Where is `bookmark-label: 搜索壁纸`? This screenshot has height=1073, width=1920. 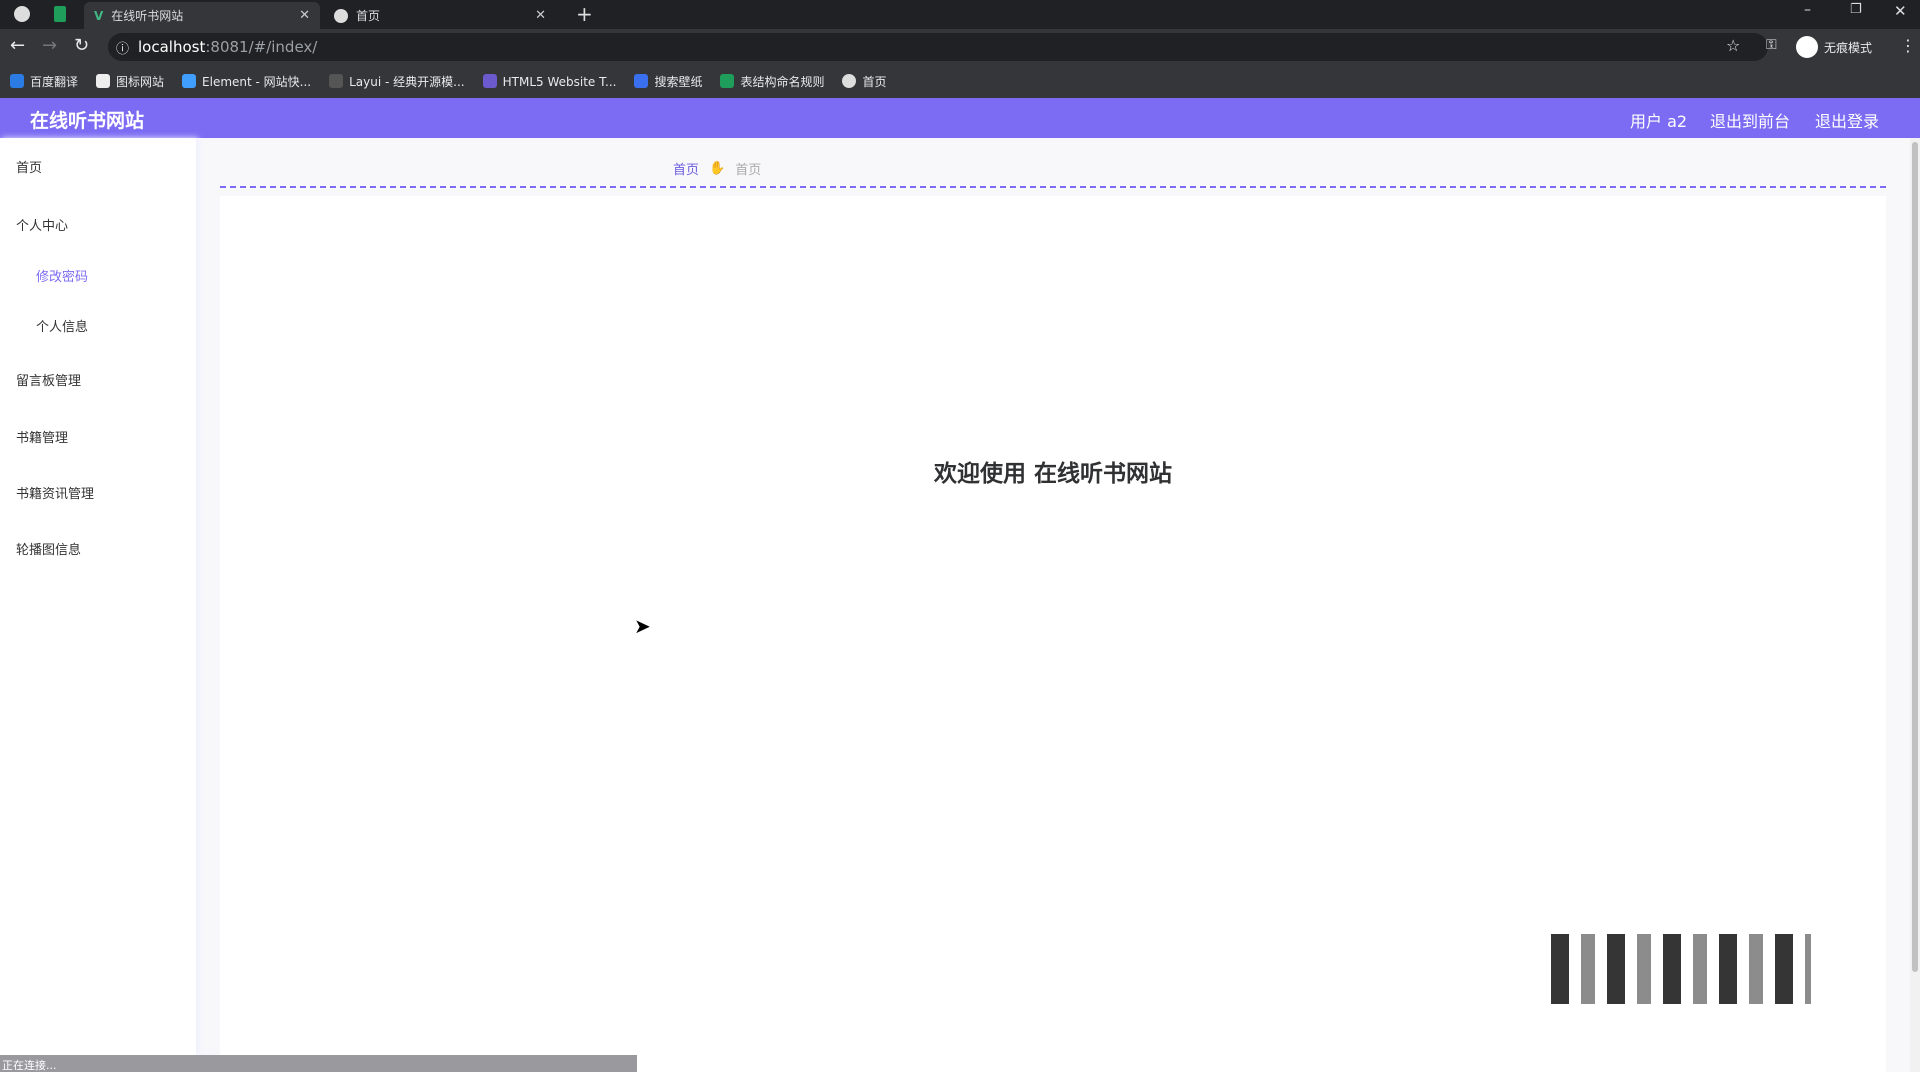
bookmark-label: 搜索壁纸 is located at coordinates (678, 81).